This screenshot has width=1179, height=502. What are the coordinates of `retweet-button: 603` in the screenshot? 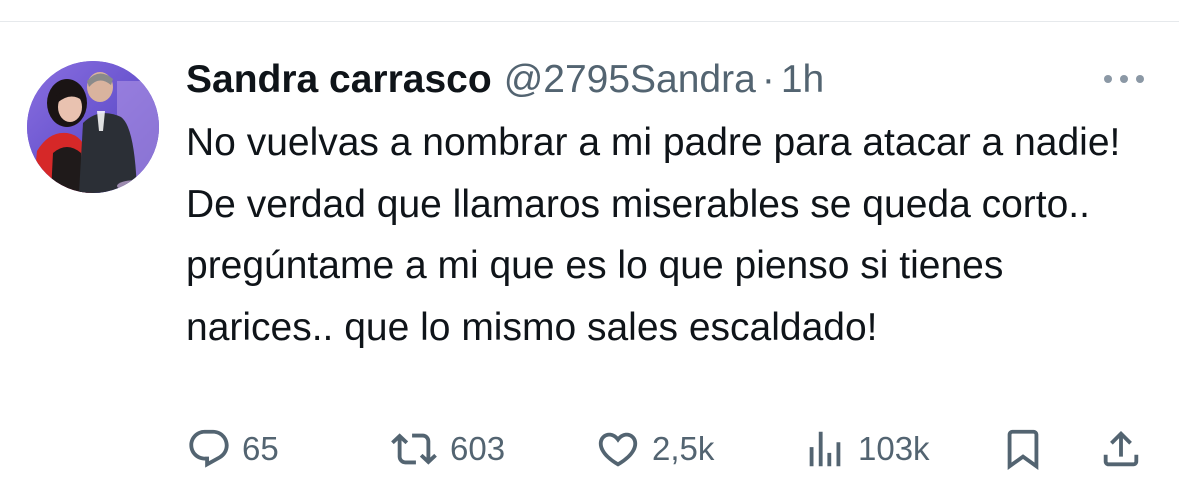 It's located at (446, 449).